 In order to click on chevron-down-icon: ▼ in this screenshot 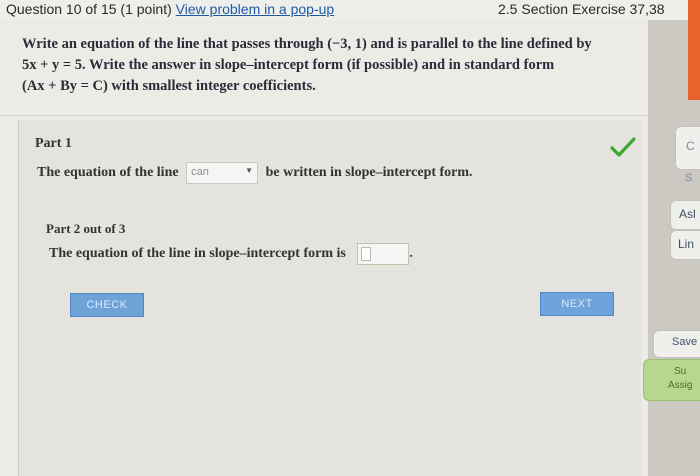, I will do `click(249, 170)`.